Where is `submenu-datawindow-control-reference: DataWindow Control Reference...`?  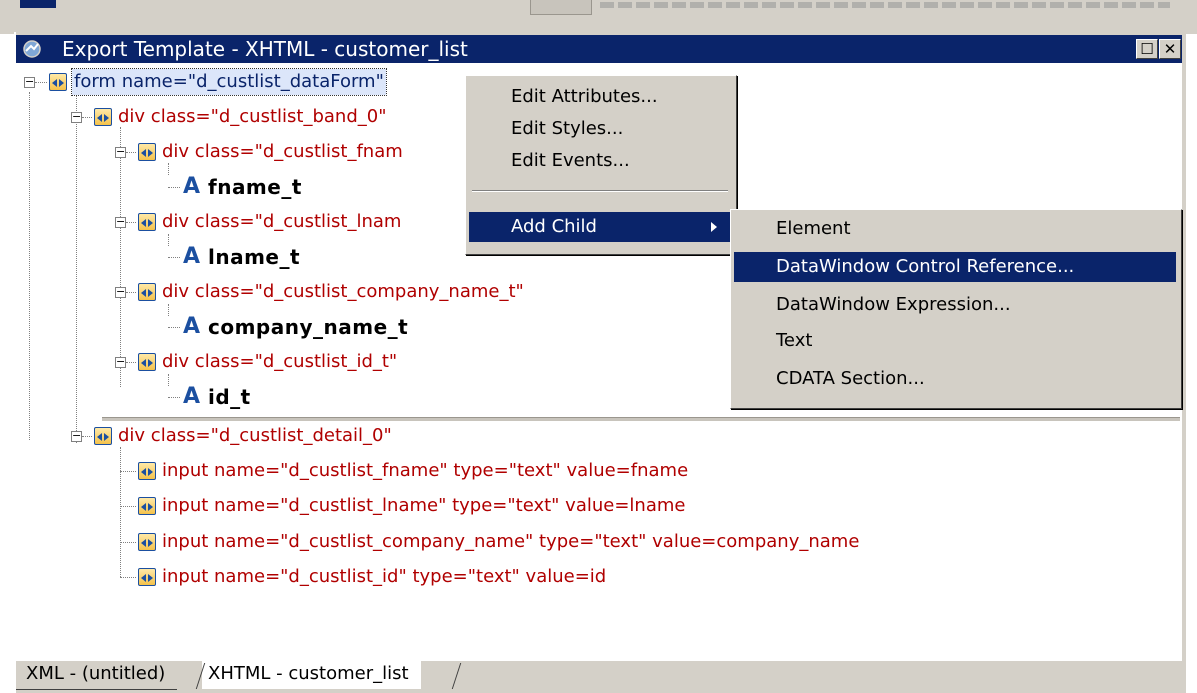 submenu-datawindow-control-reference: DataWindow Control Reference... is located at coordinates (955, 267).